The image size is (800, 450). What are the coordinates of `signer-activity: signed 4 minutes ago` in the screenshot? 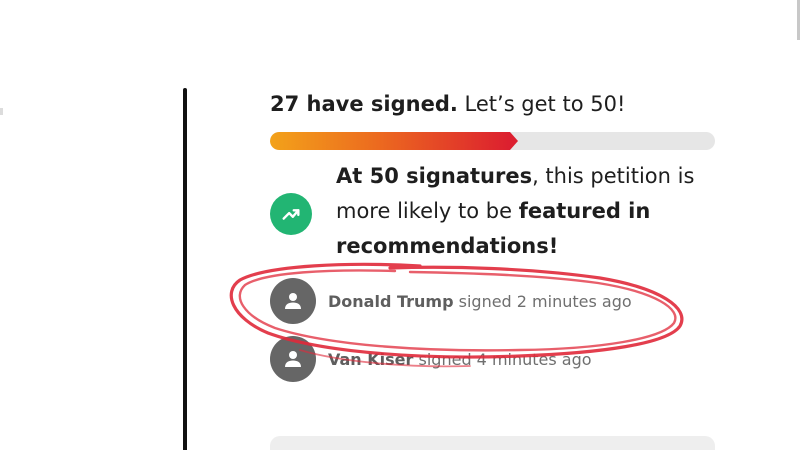 It's located at (505, 359).